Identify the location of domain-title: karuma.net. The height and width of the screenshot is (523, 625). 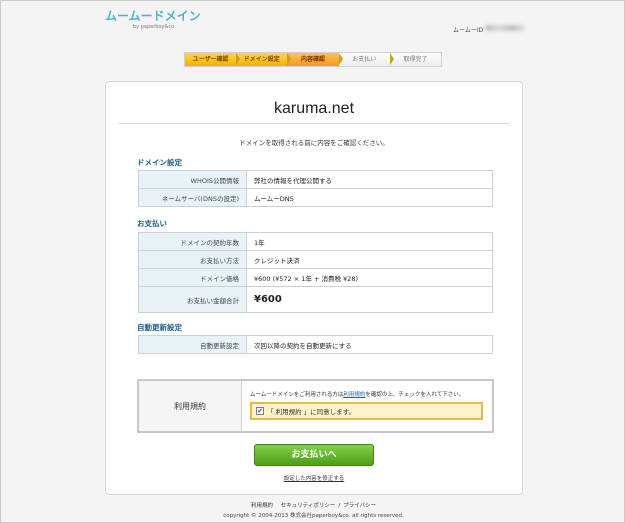
(314, 108).